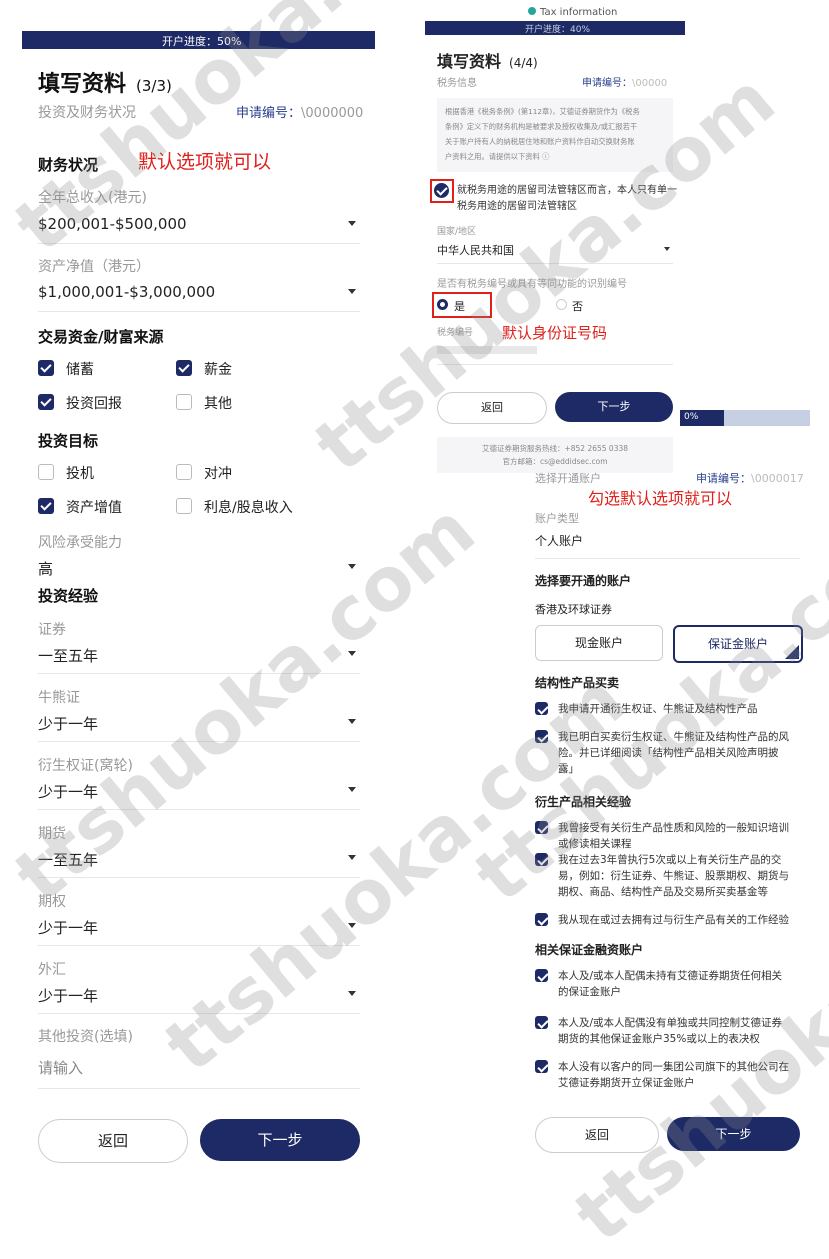  Describe the element at coordinates (572, 12) in the screenshot. I see `tax-header: Tax information` at that location.